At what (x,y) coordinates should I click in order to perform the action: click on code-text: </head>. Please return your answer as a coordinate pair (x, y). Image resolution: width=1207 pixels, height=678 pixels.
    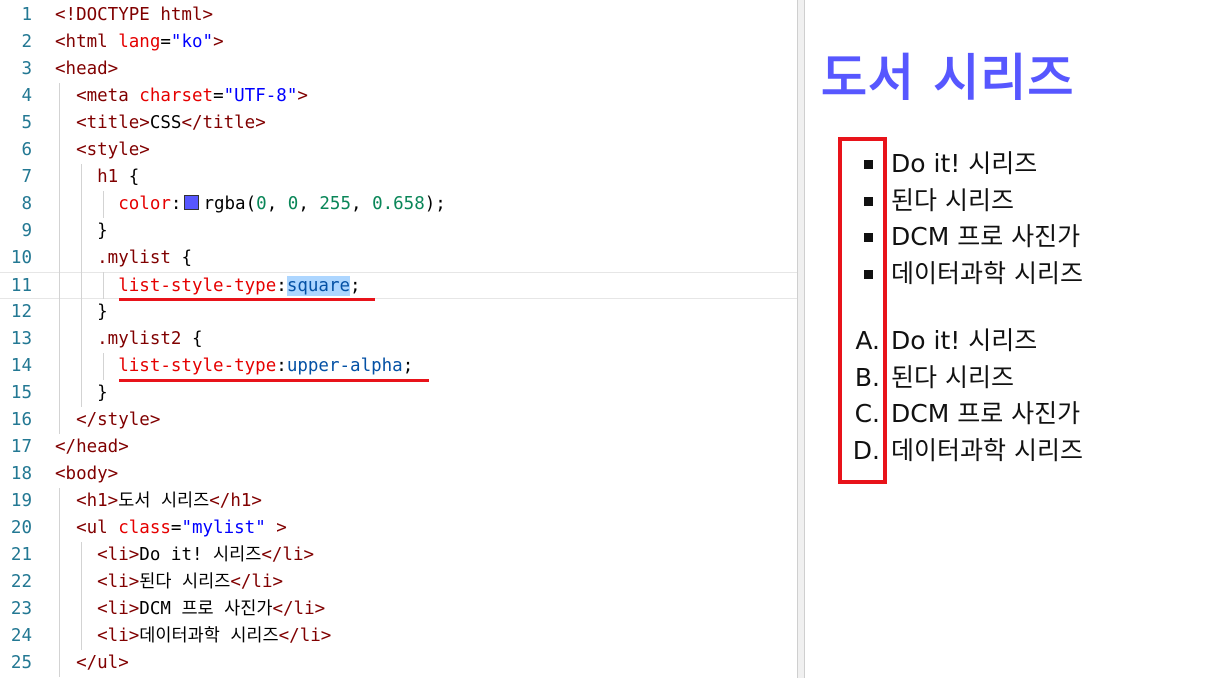
    Looking at the image, I should click on (92, 447).